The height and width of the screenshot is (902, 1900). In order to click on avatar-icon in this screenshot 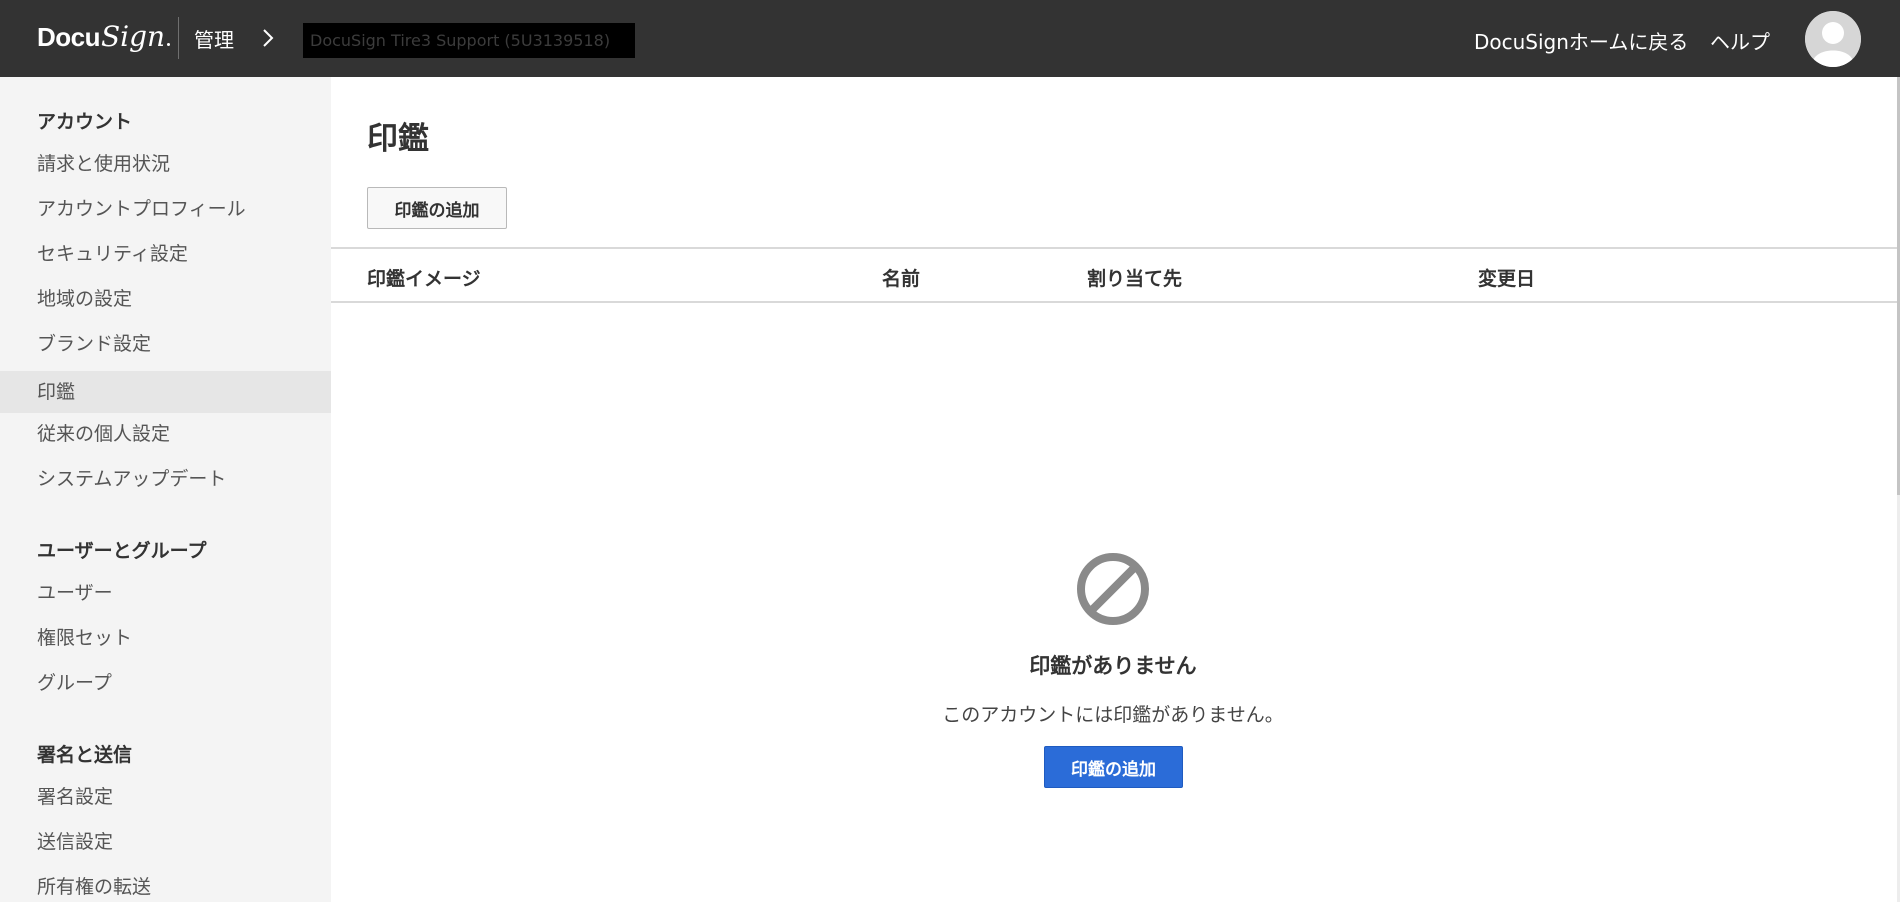, I will do `click(1833, 39)`.